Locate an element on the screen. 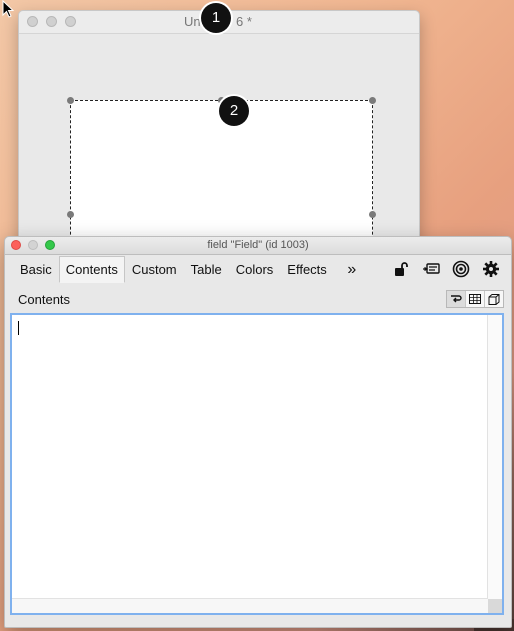  resize-corner is located at coordinates (495, 606).